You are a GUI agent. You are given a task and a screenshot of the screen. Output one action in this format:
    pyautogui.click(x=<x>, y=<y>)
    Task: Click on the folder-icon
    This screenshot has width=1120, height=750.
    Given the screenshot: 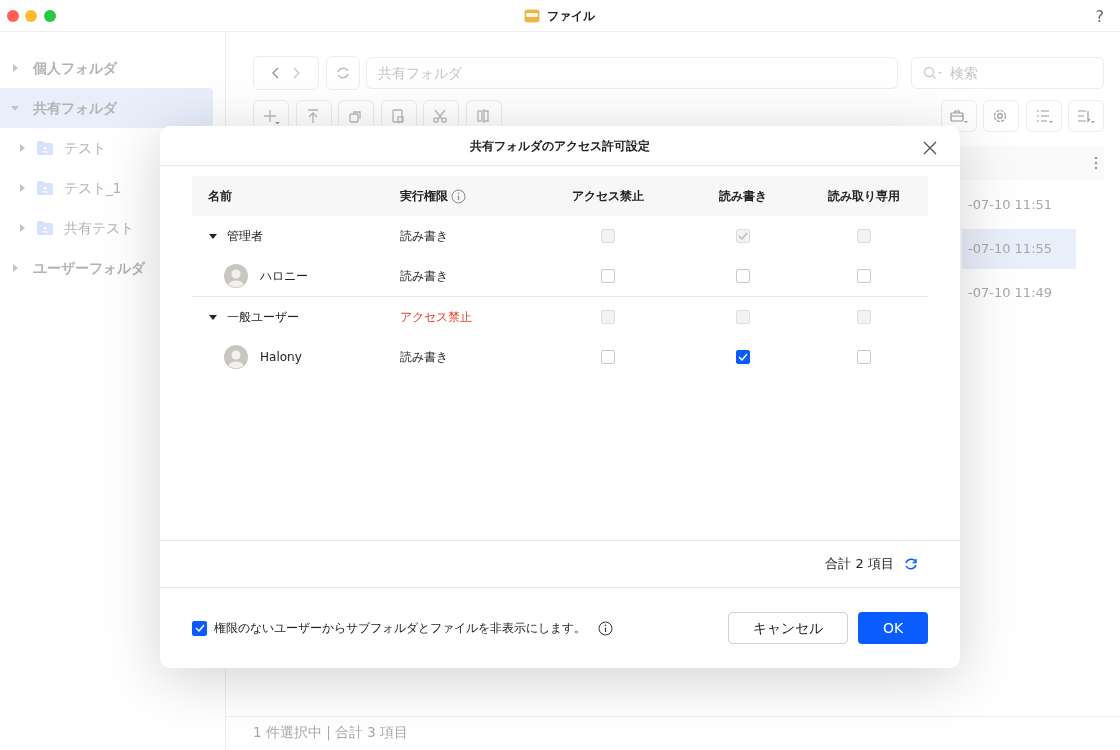 What is the action you would take?
    pyautogui.click(x=532, y=16)
    